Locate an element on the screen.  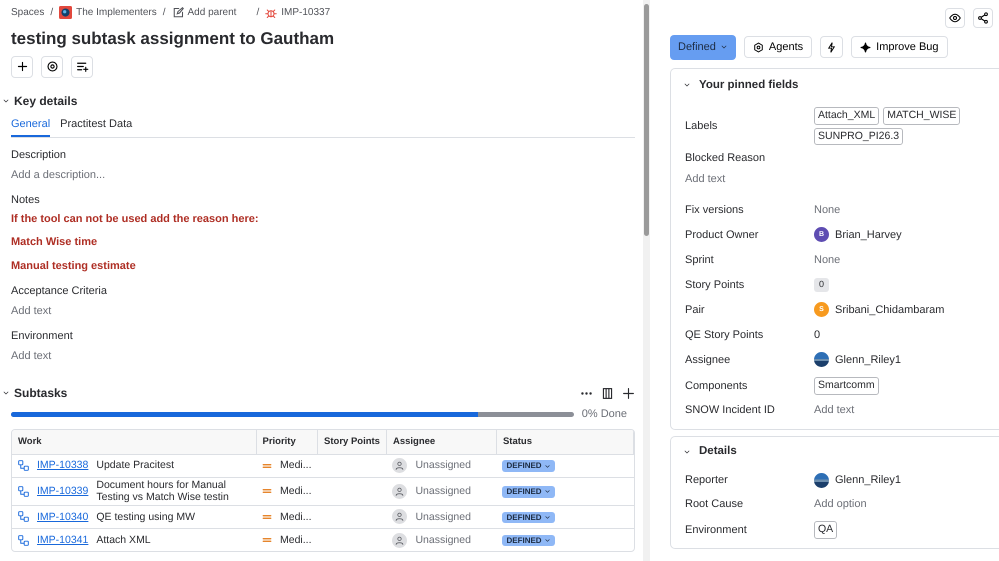
field-label: Notes is located at coordinates (26, 200).